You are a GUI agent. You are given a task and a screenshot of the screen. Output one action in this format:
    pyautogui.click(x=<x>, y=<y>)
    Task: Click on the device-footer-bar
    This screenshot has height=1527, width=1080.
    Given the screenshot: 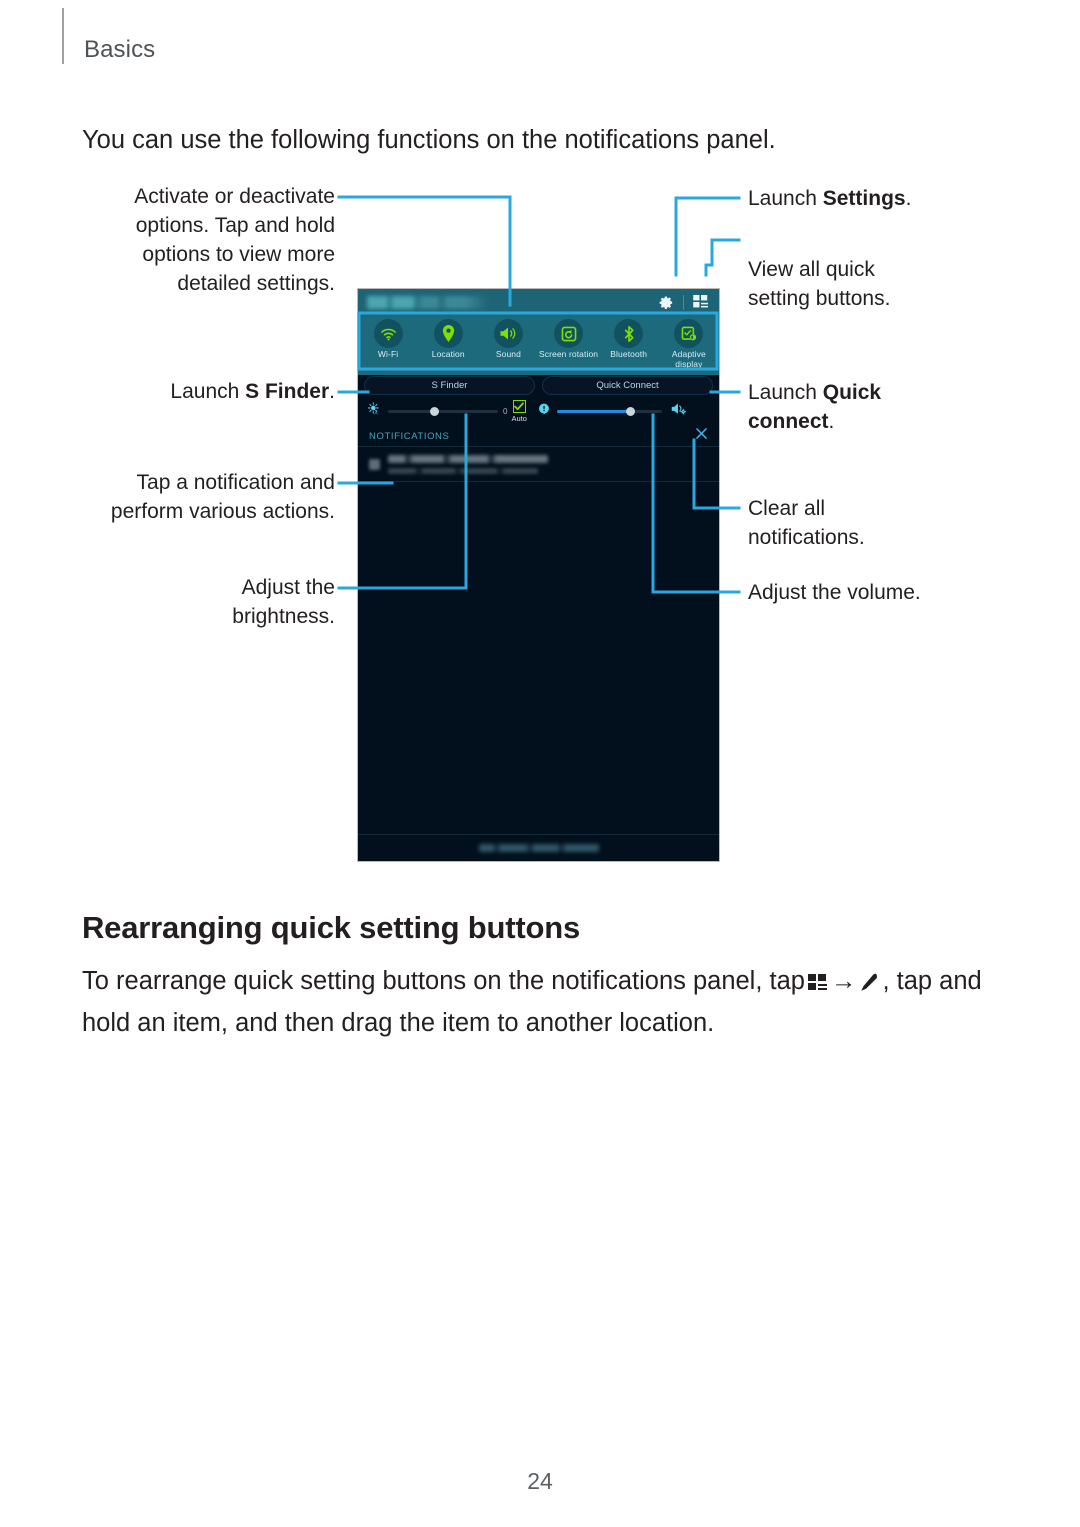 What is the action you would take?
    pyautogui.click(x=538, y=847)
    